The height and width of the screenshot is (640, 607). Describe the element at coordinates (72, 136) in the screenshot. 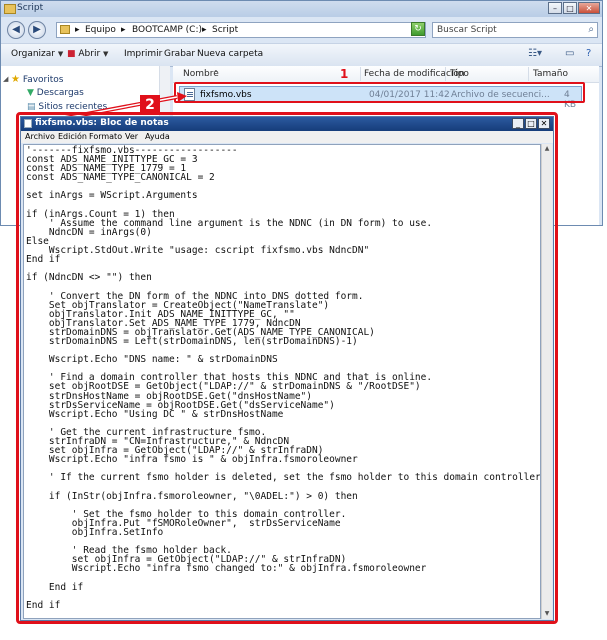

I see `menu-edicion: Edición` at that location.